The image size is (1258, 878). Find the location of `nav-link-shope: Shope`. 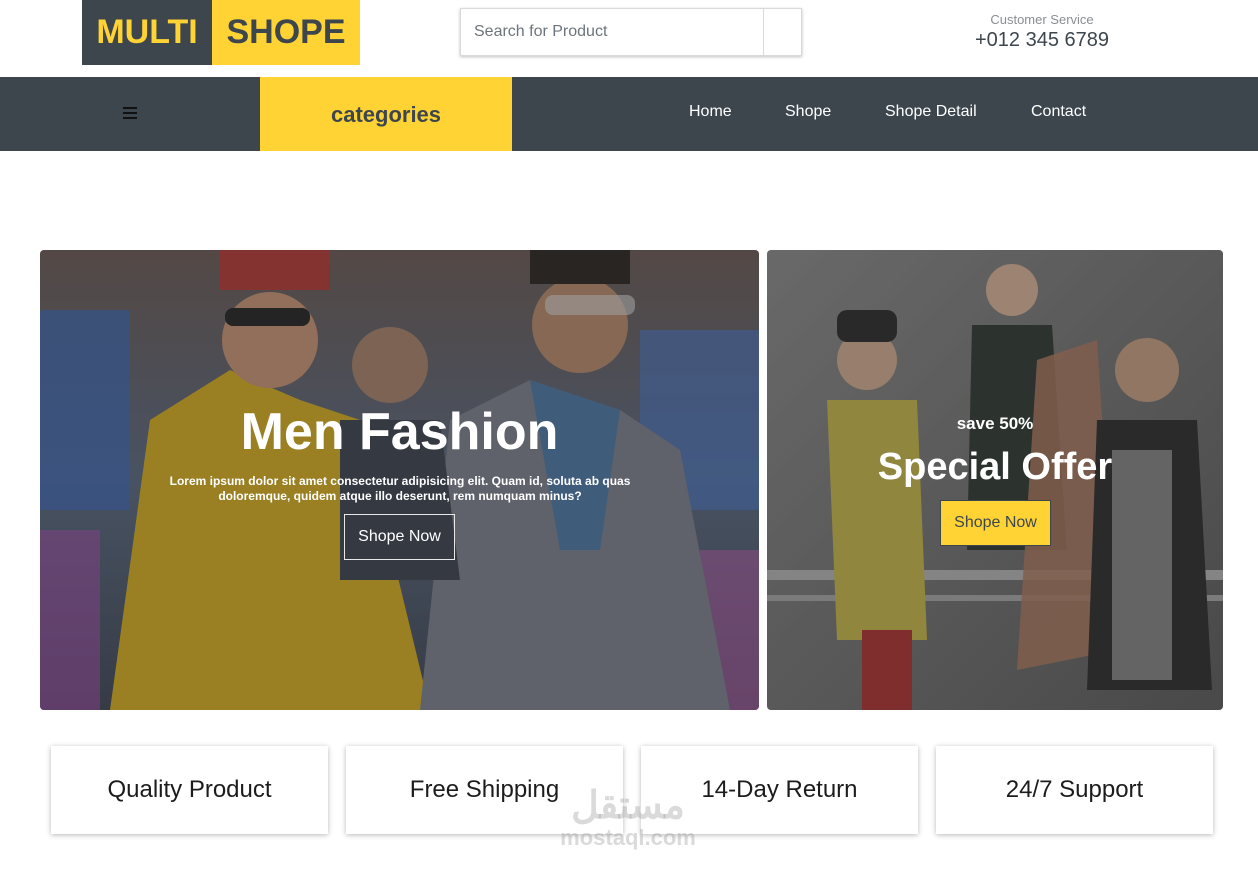

nav-link-shope: Shope is located at coordinates (808, 112).